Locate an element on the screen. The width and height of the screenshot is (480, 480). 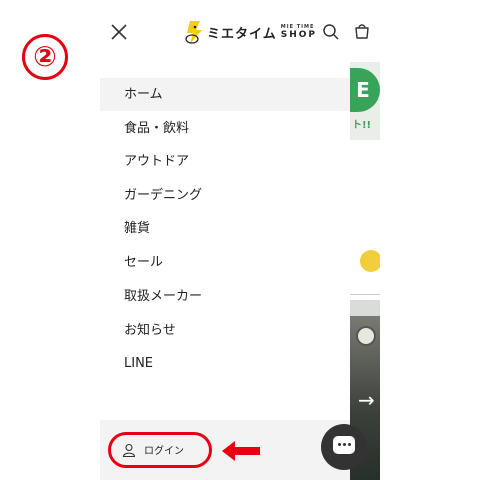
site-header: ミエタイム MIE TIME SHOP is located at coordinates (240, 31).